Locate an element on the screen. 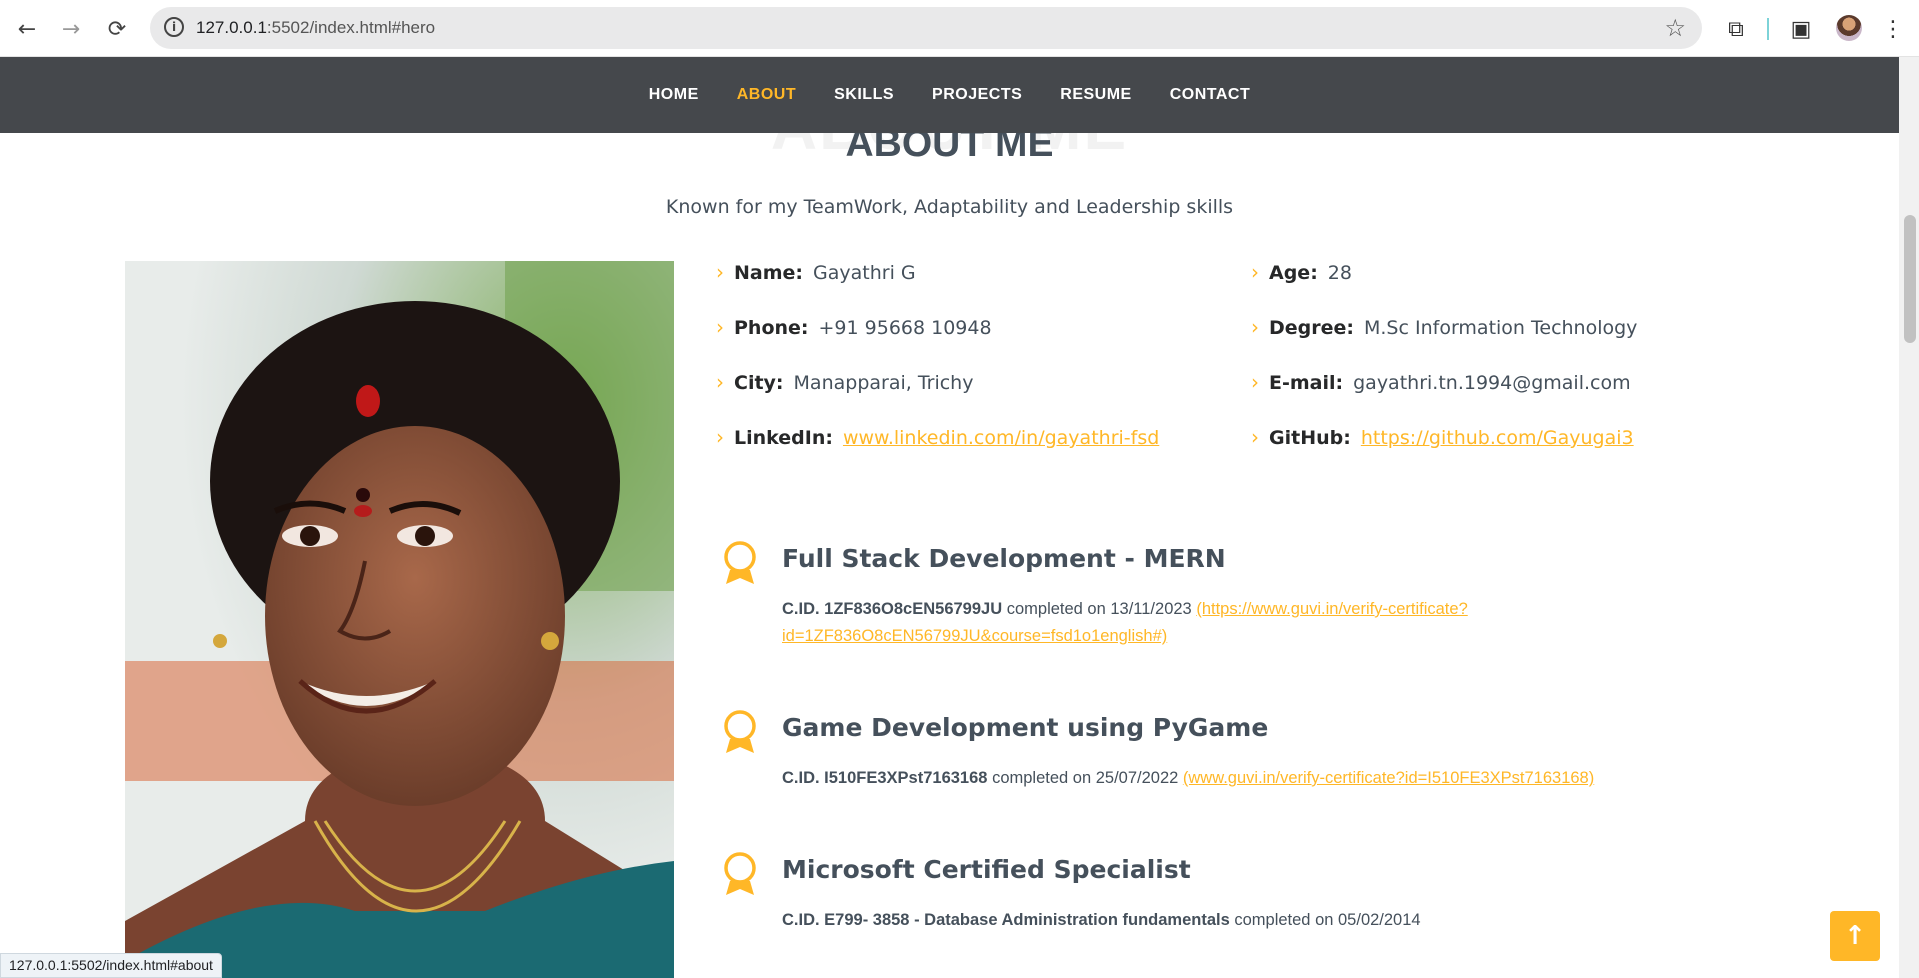 The image size is (1919, 978). link-status-bubble: 127.0.0.1:5502/index.html#about is located at coordinates (111, 965).